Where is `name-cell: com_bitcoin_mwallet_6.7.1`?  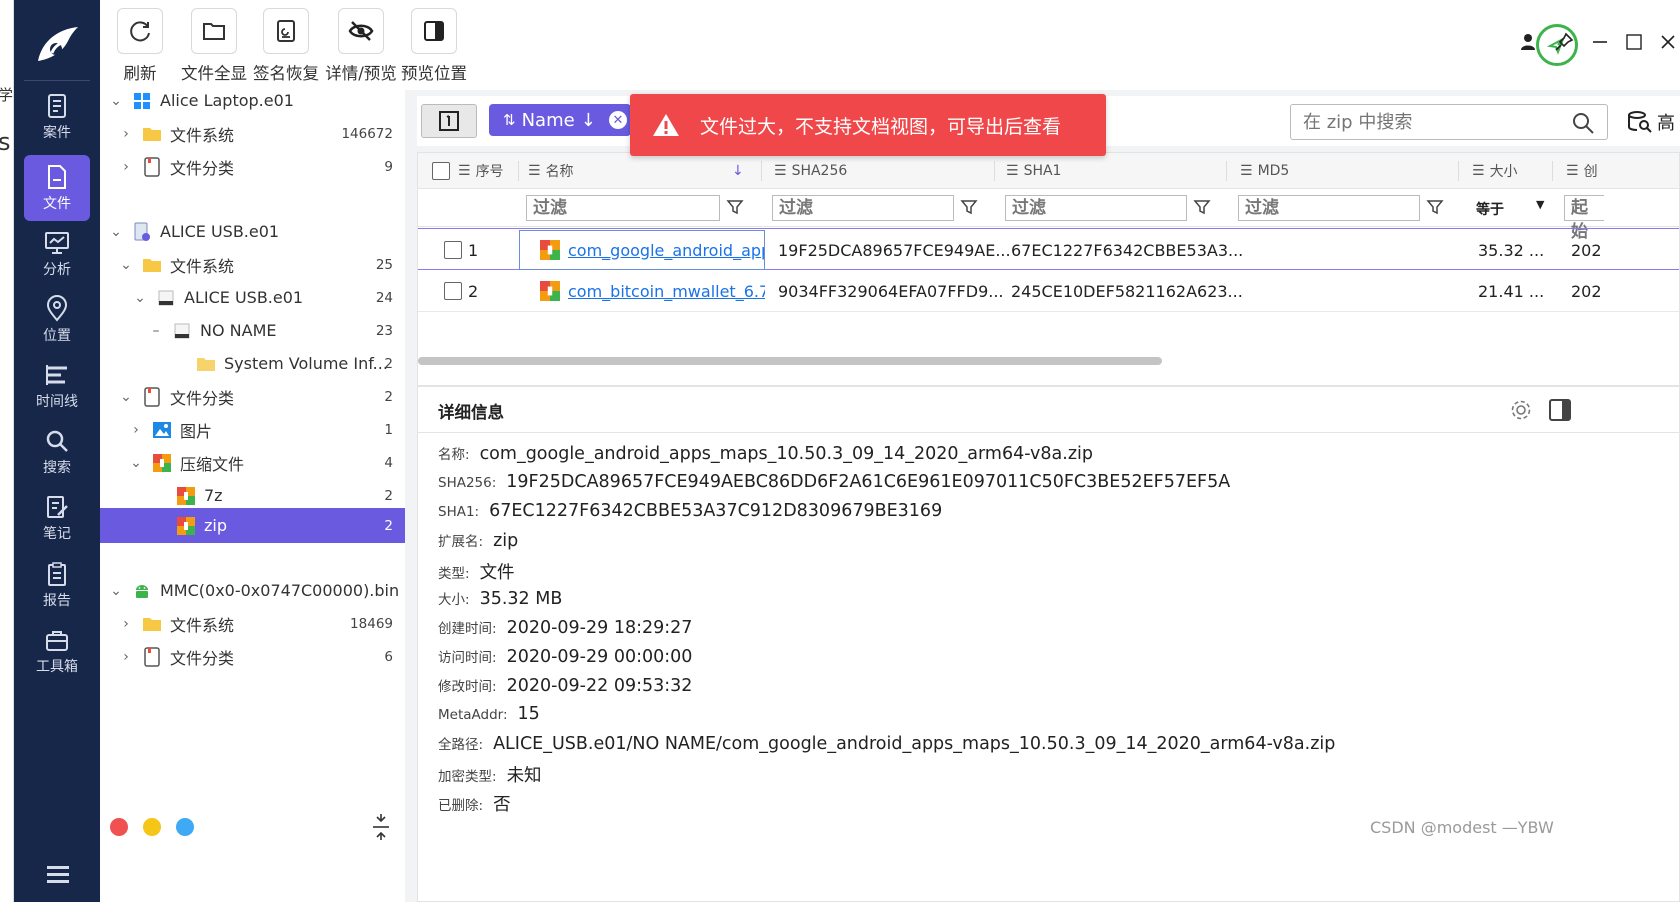 name-cell: com_bitcoin_mwallet_6.7.1 is located at coordinates (652, 291).